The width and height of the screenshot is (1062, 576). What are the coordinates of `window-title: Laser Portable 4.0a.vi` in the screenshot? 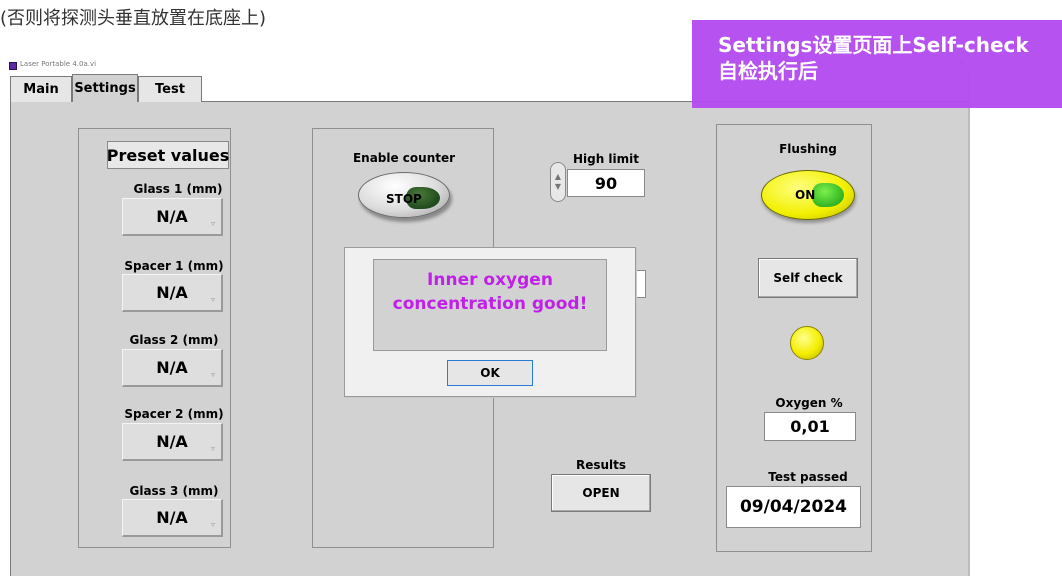 It's located at (58, 64).